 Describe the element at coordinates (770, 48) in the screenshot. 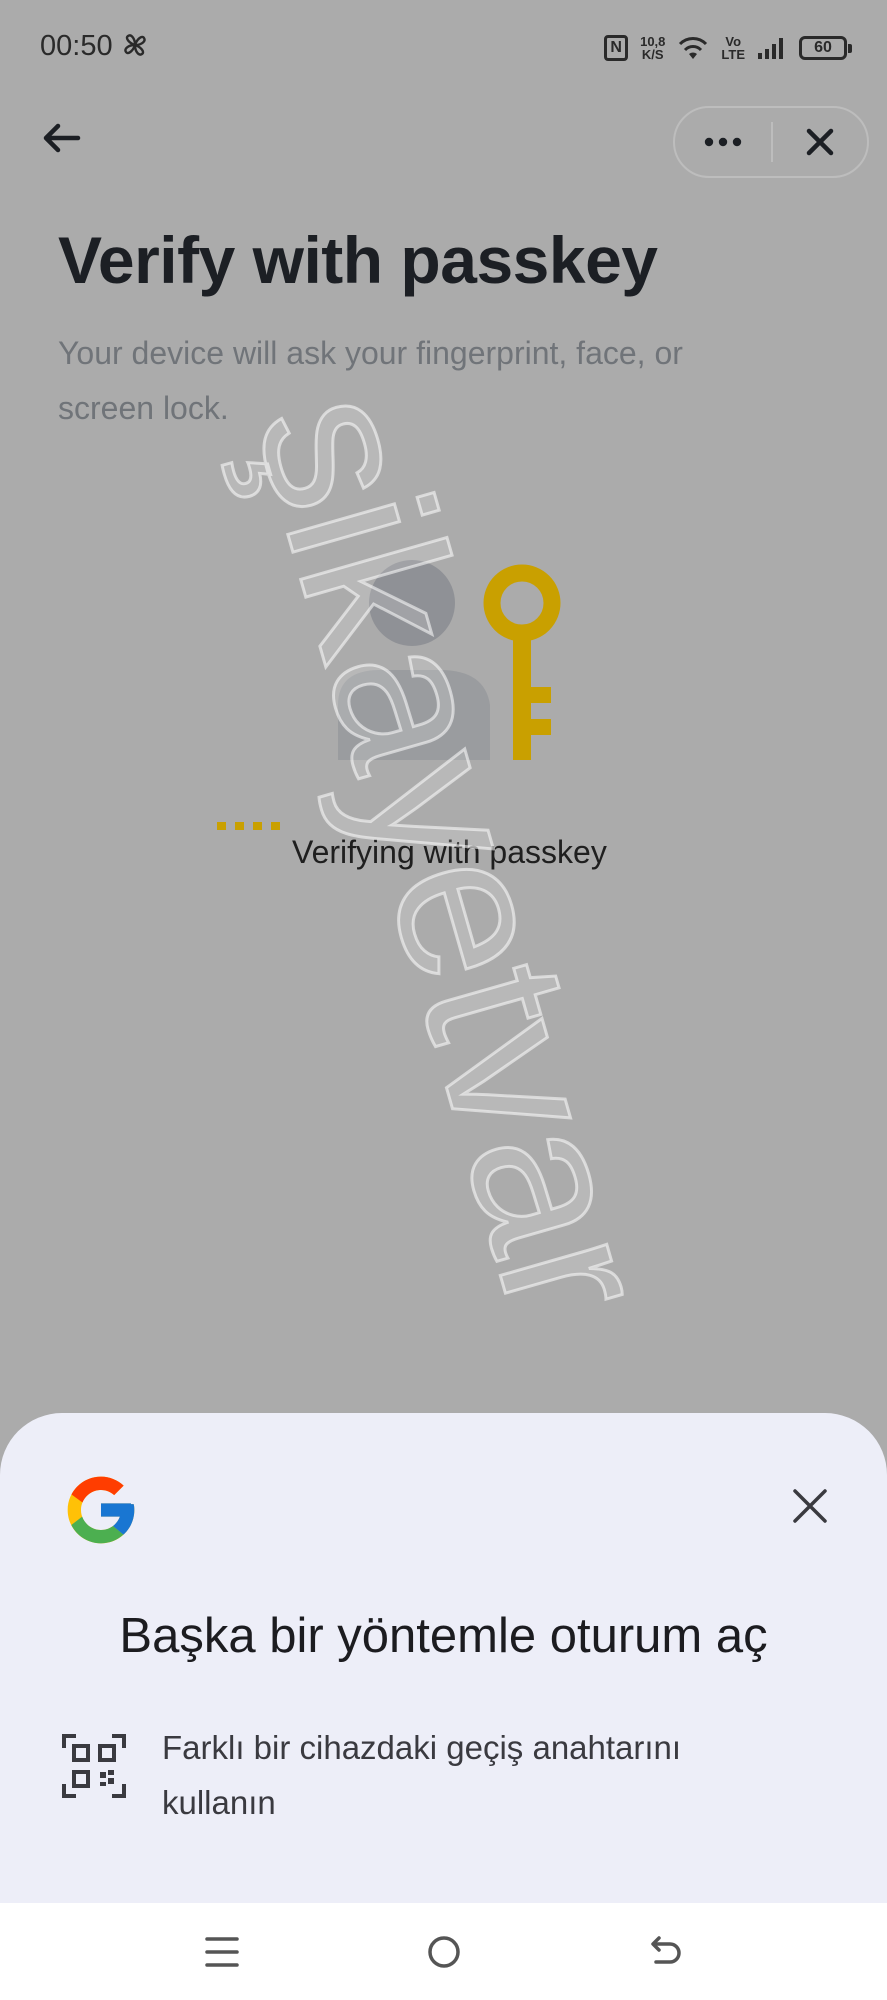

I see `signal-icon` at that location.